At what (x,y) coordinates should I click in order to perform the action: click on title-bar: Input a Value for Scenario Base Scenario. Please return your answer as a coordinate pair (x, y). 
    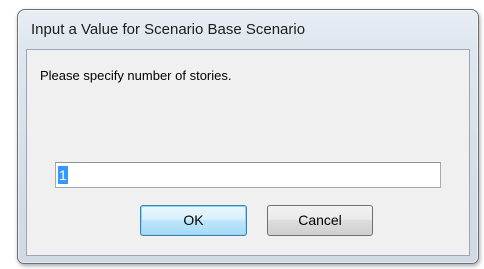
    Looking at the image, I should click on (248, 29).